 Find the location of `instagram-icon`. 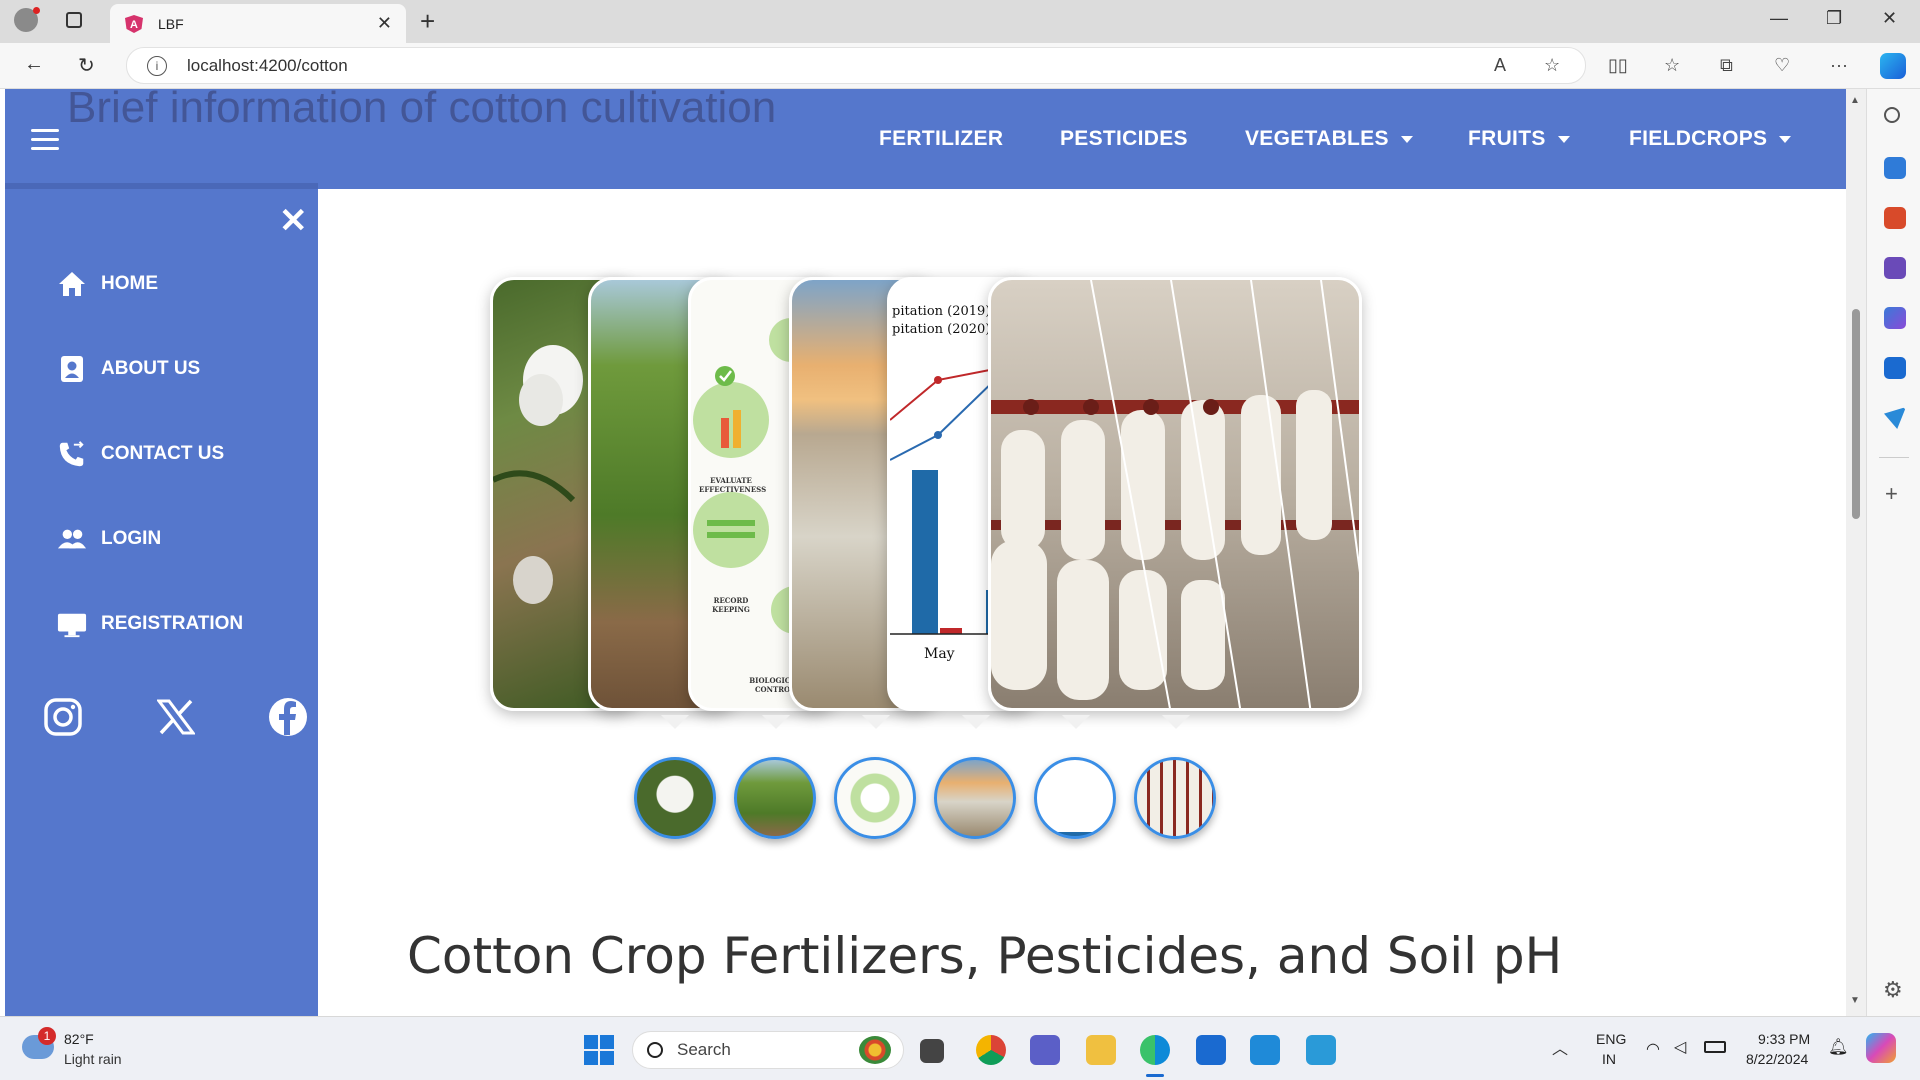

instagram-icon is located at coordinates (63, 717).